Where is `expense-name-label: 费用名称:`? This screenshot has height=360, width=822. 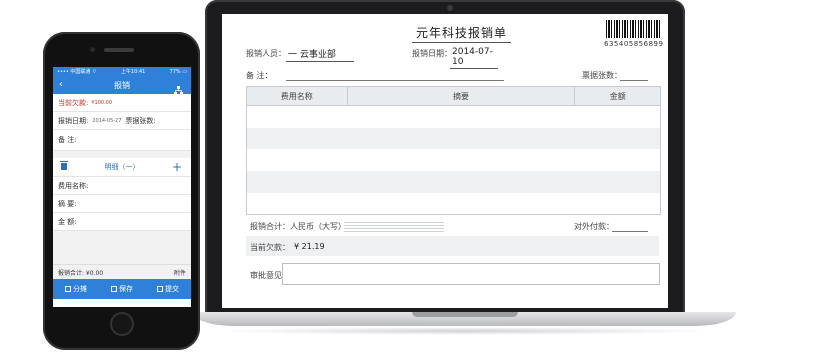
expense-name-label: 费用名称: is located at coordinates (73, 185).